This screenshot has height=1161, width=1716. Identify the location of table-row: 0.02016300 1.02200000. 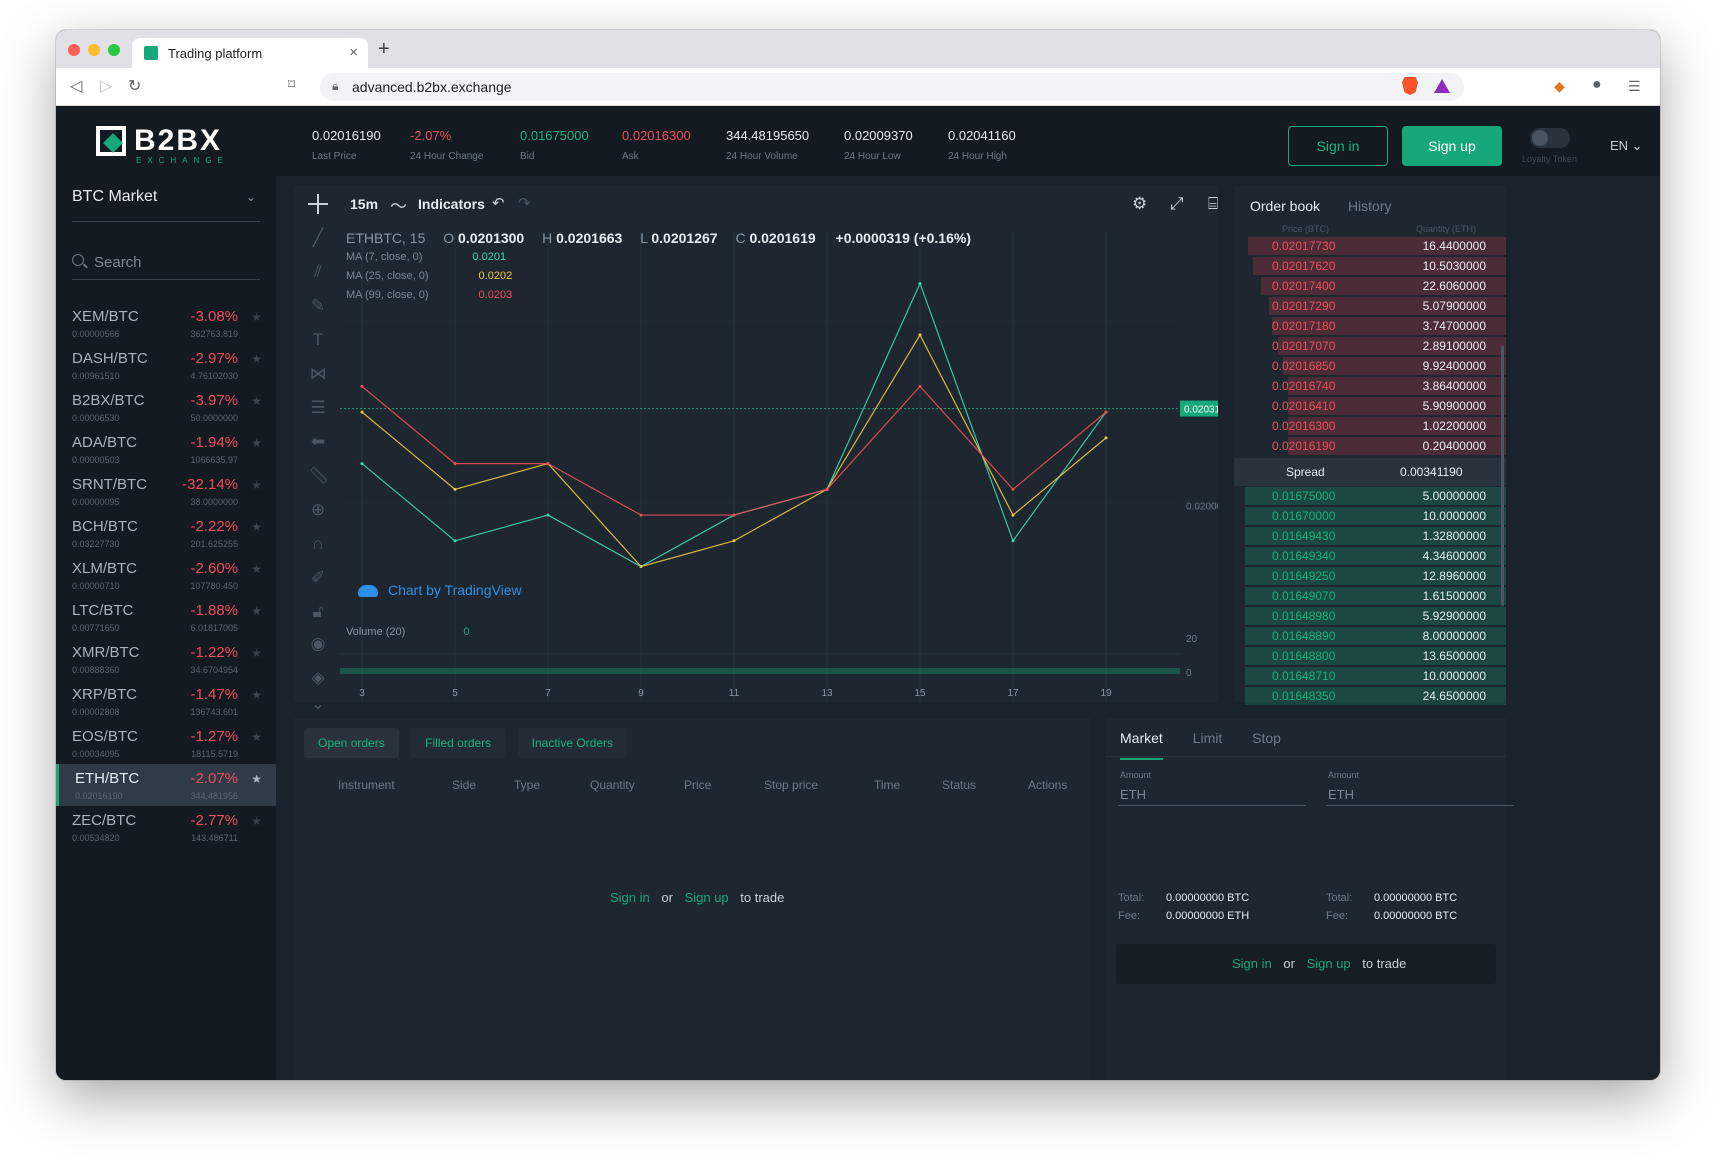
(1370, 426).